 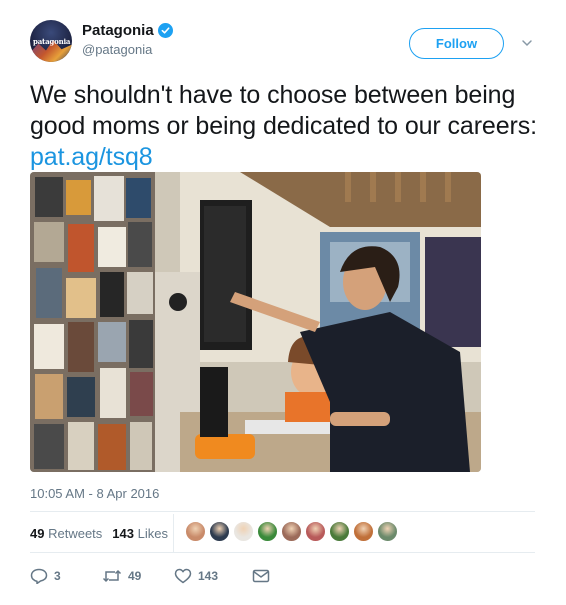 I want to click on user-info: Patagonia @patagonia, so click(x=127, y=39).